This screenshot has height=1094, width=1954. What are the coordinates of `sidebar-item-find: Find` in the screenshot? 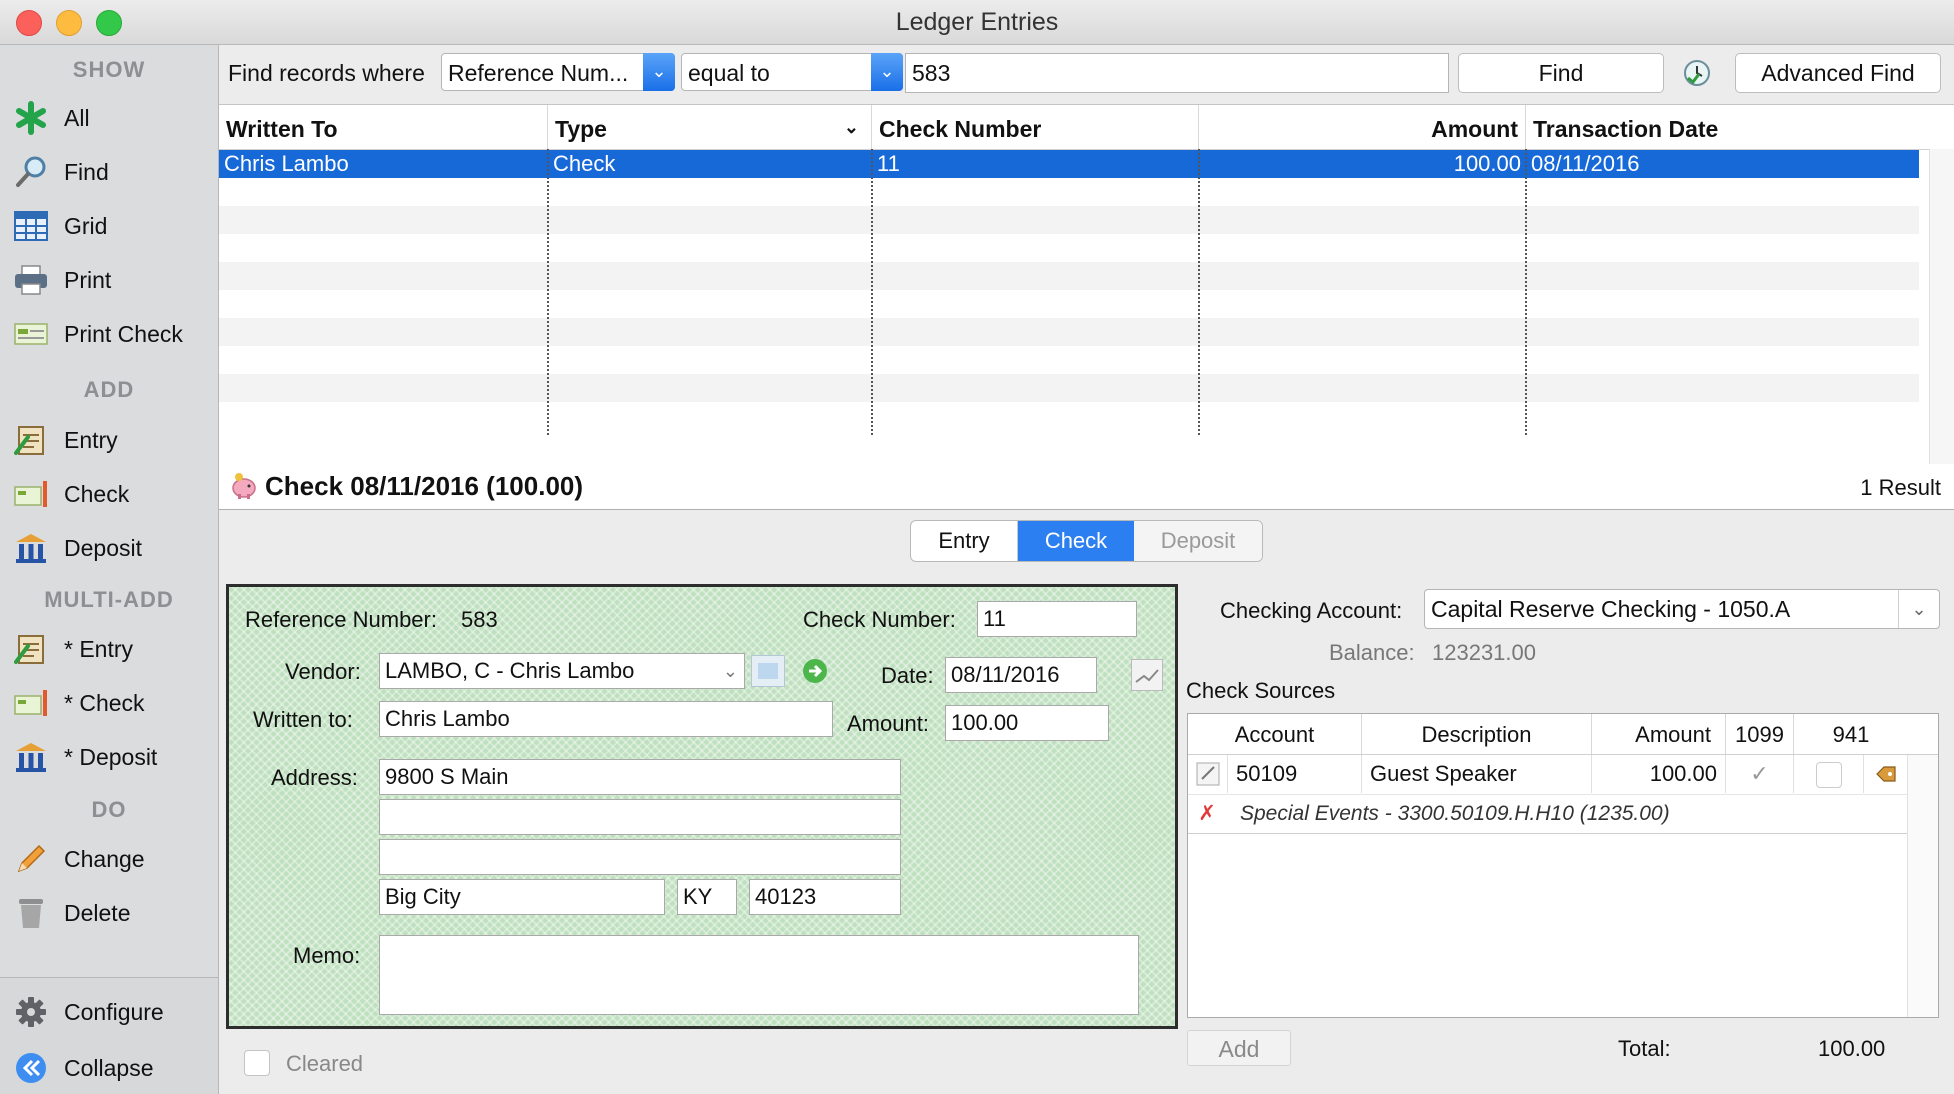 It's located at (112, 172).